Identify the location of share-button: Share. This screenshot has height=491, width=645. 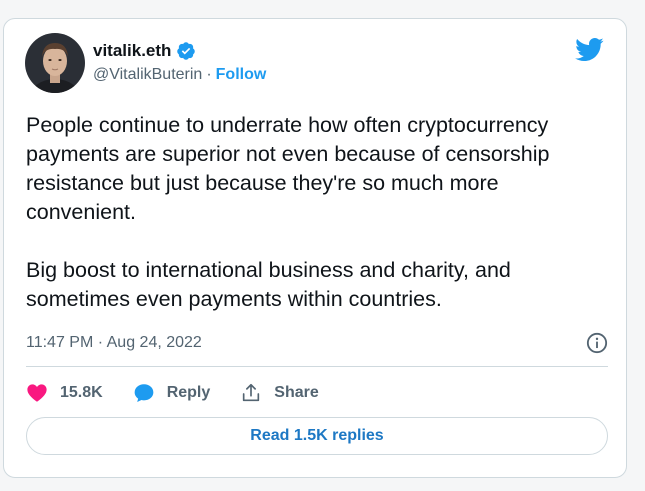
(279, 393).